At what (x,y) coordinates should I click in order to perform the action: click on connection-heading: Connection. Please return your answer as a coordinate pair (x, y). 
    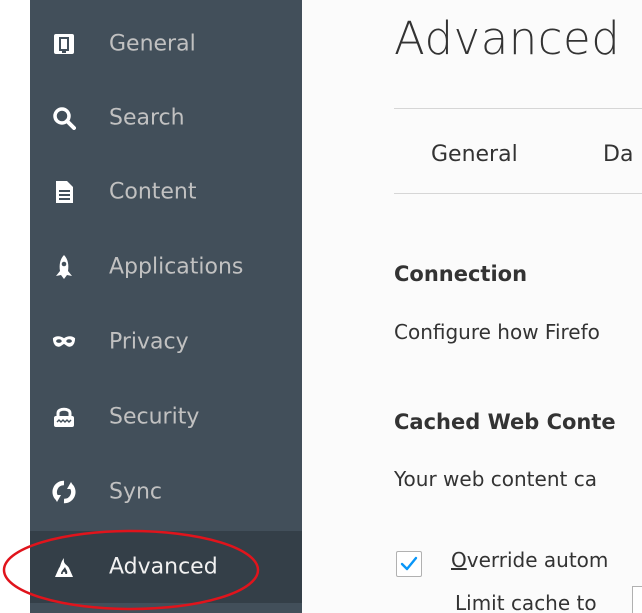
    Looking at the image, I should click on (461, 274).